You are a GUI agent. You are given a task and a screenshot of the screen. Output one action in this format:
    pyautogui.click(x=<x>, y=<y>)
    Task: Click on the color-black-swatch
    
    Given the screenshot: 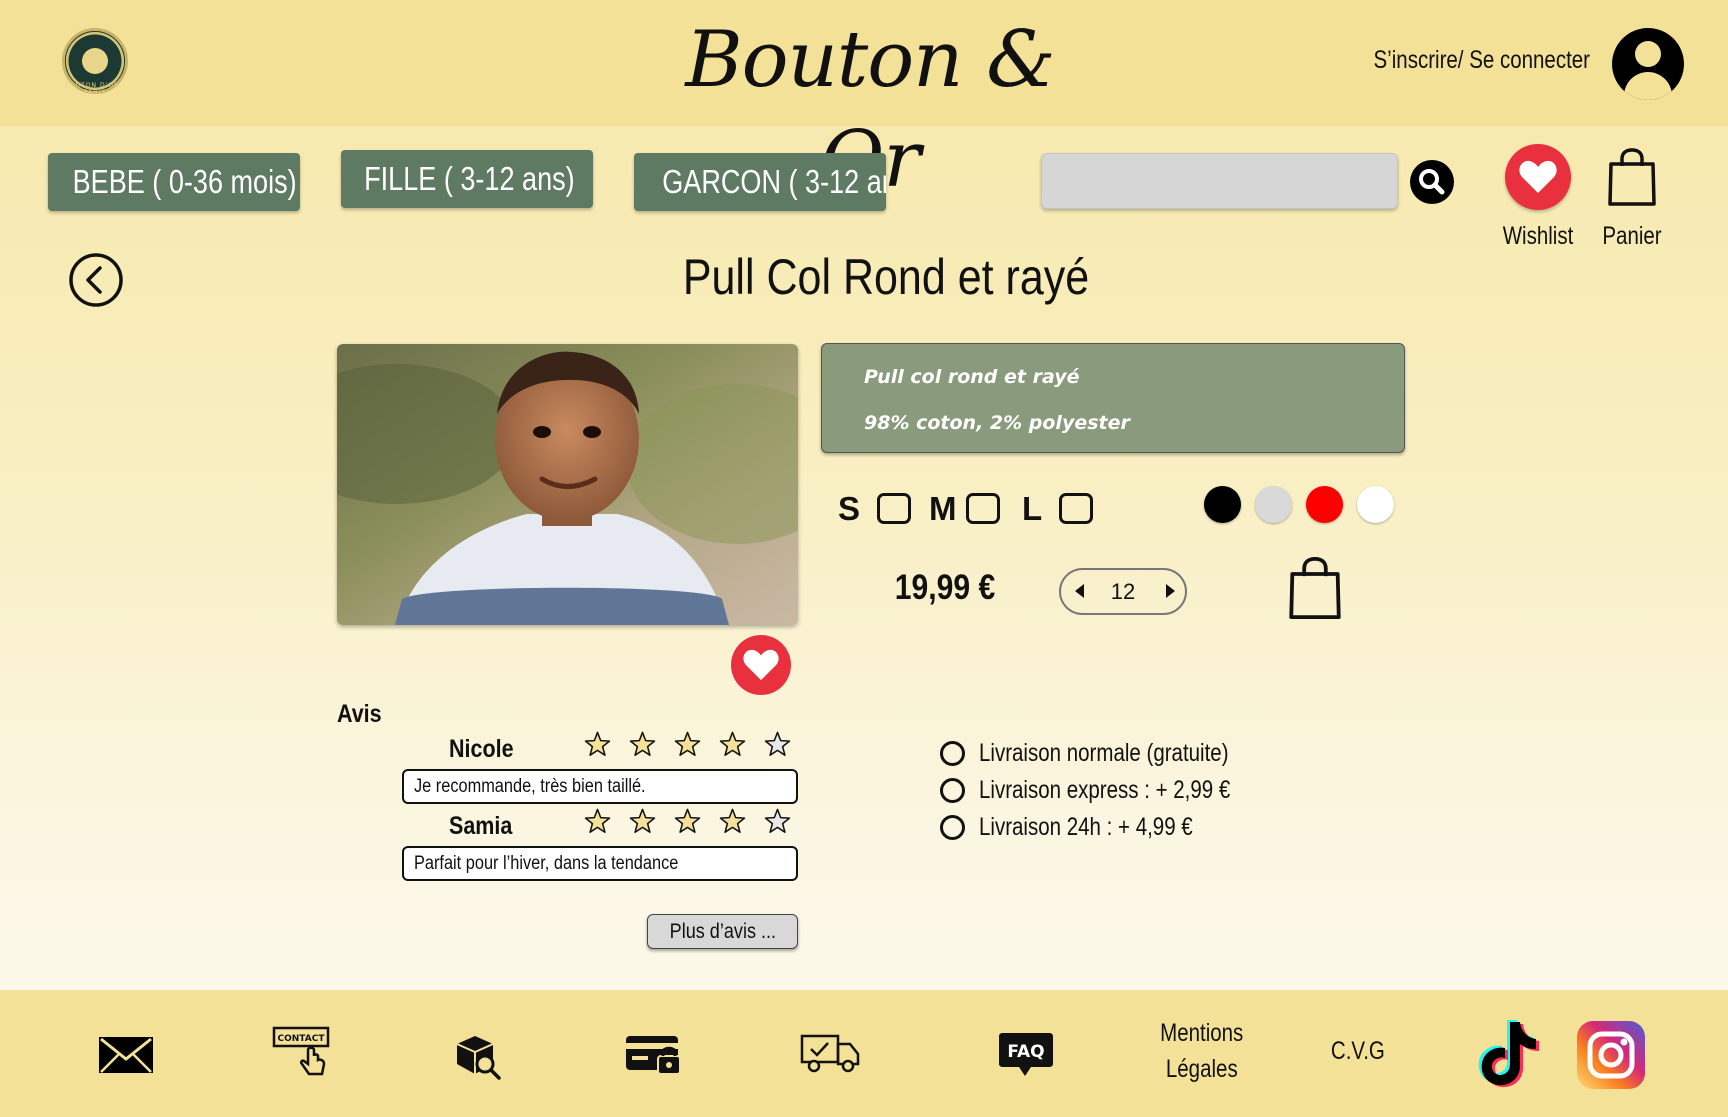 What is the action you would take?
    pyautogui.click(x=1222, y=504)
    